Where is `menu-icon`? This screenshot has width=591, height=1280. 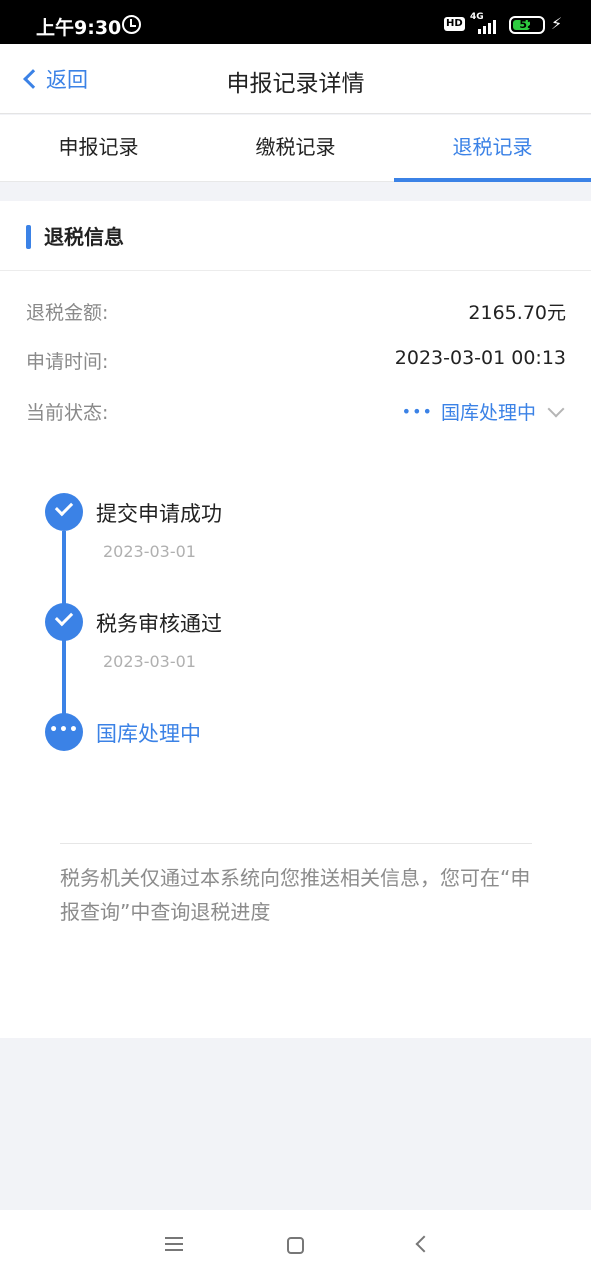 menu-icon is located at coordinates (174, 1244).